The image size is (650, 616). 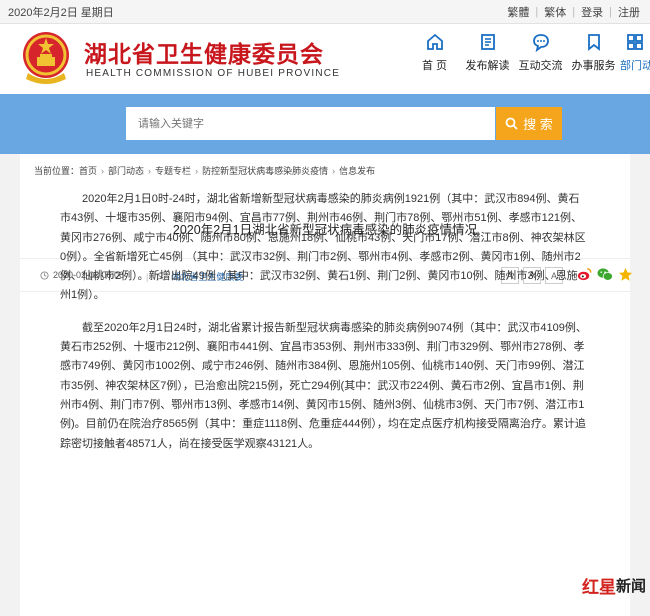 I want to click on national-emblem-icon, so click(x=46, y=58).